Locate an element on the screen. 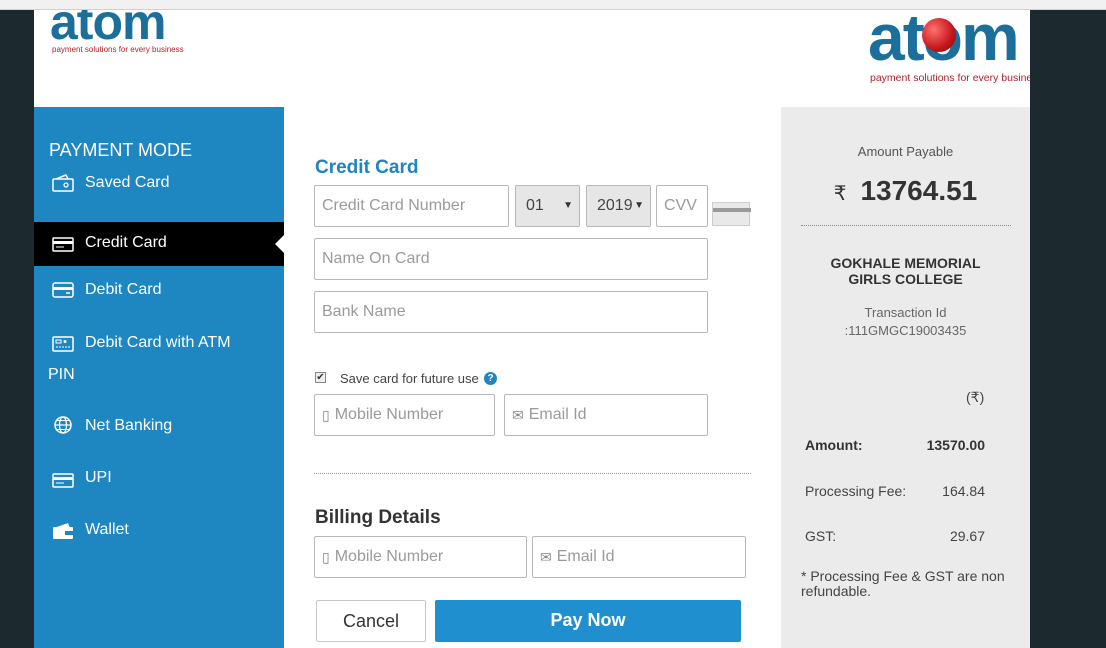  sidebar-item-net-banking: Net Banking is located at coordinates (159, 428).